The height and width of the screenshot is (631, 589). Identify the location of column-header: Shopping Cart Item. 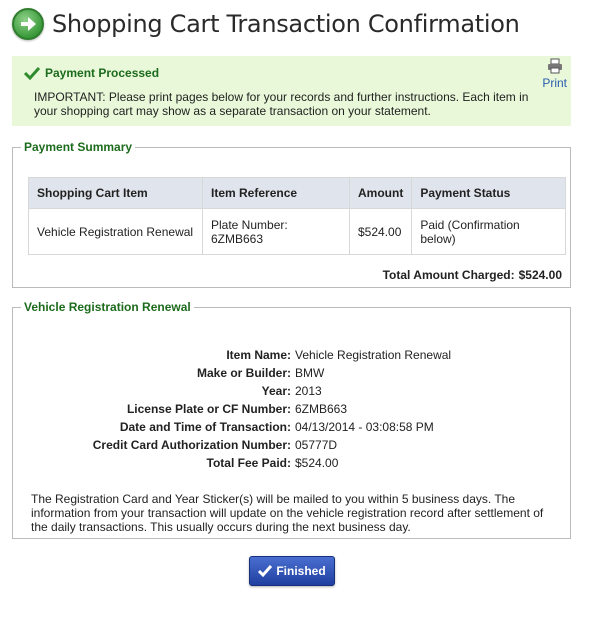
(115, 193).